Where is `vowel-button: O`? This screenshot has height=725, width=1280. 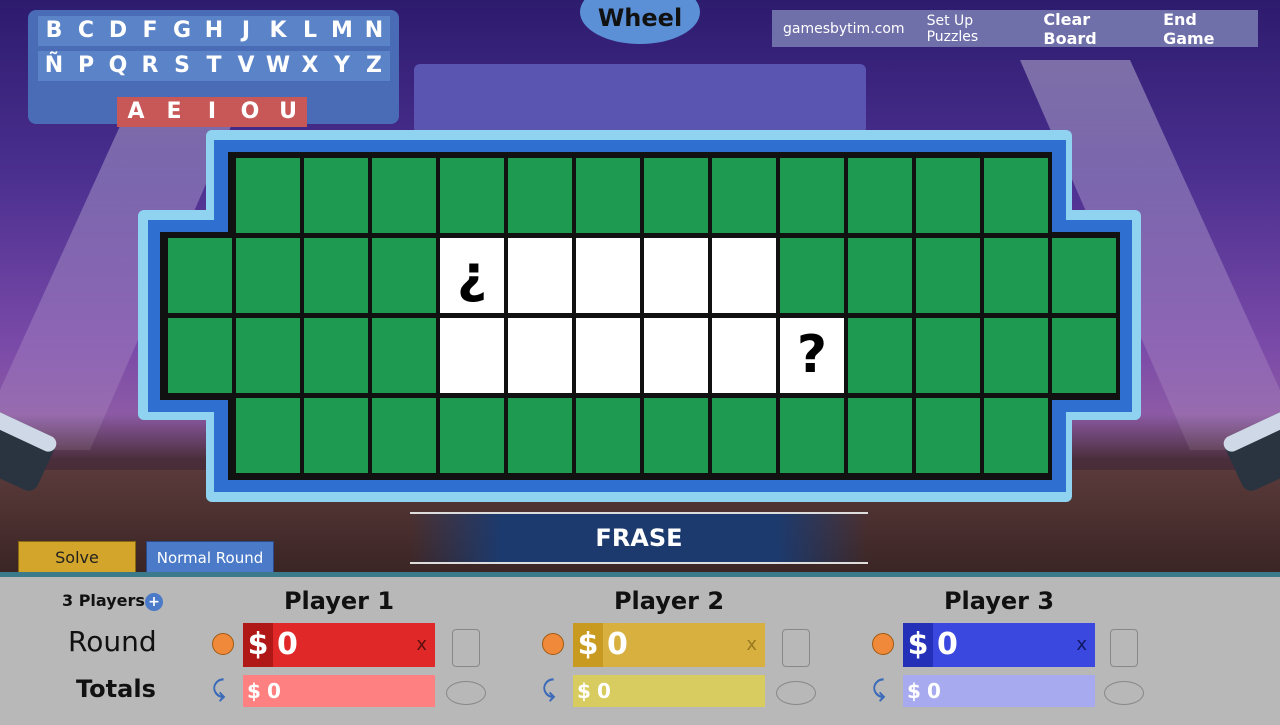
vowel-button: O is located at coordinates (250, 112).